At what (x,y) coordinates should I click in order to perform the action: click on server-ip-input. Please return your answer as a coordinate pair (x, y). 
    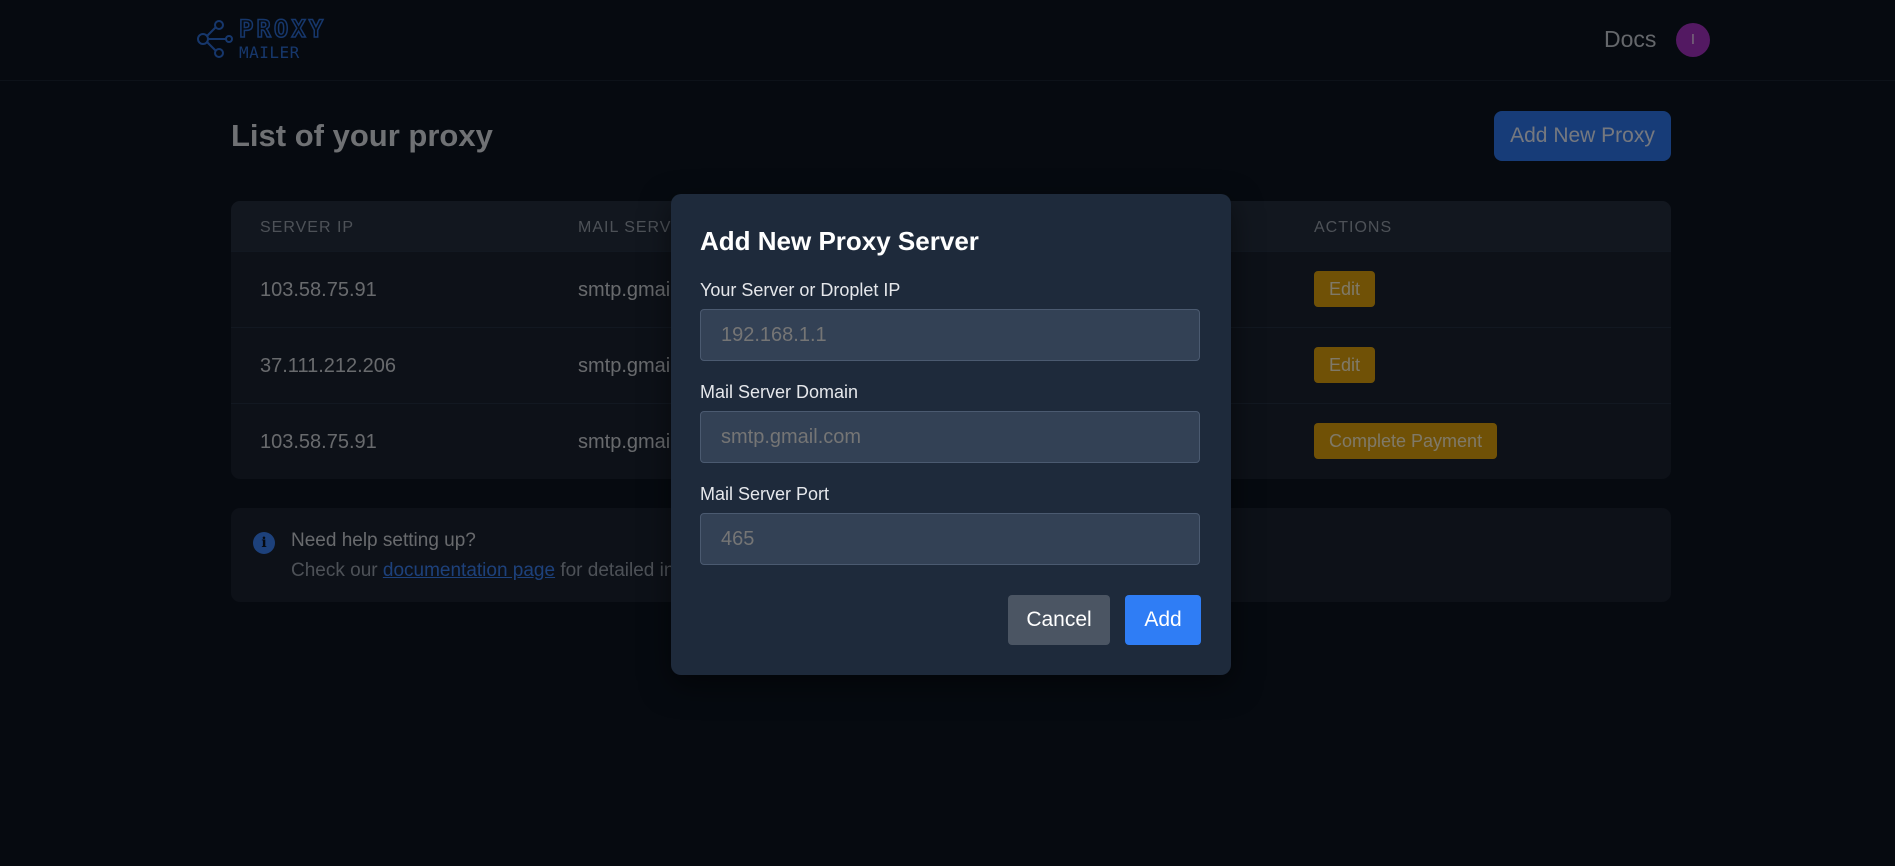
    Looking at the image, I should click on (950, 335).